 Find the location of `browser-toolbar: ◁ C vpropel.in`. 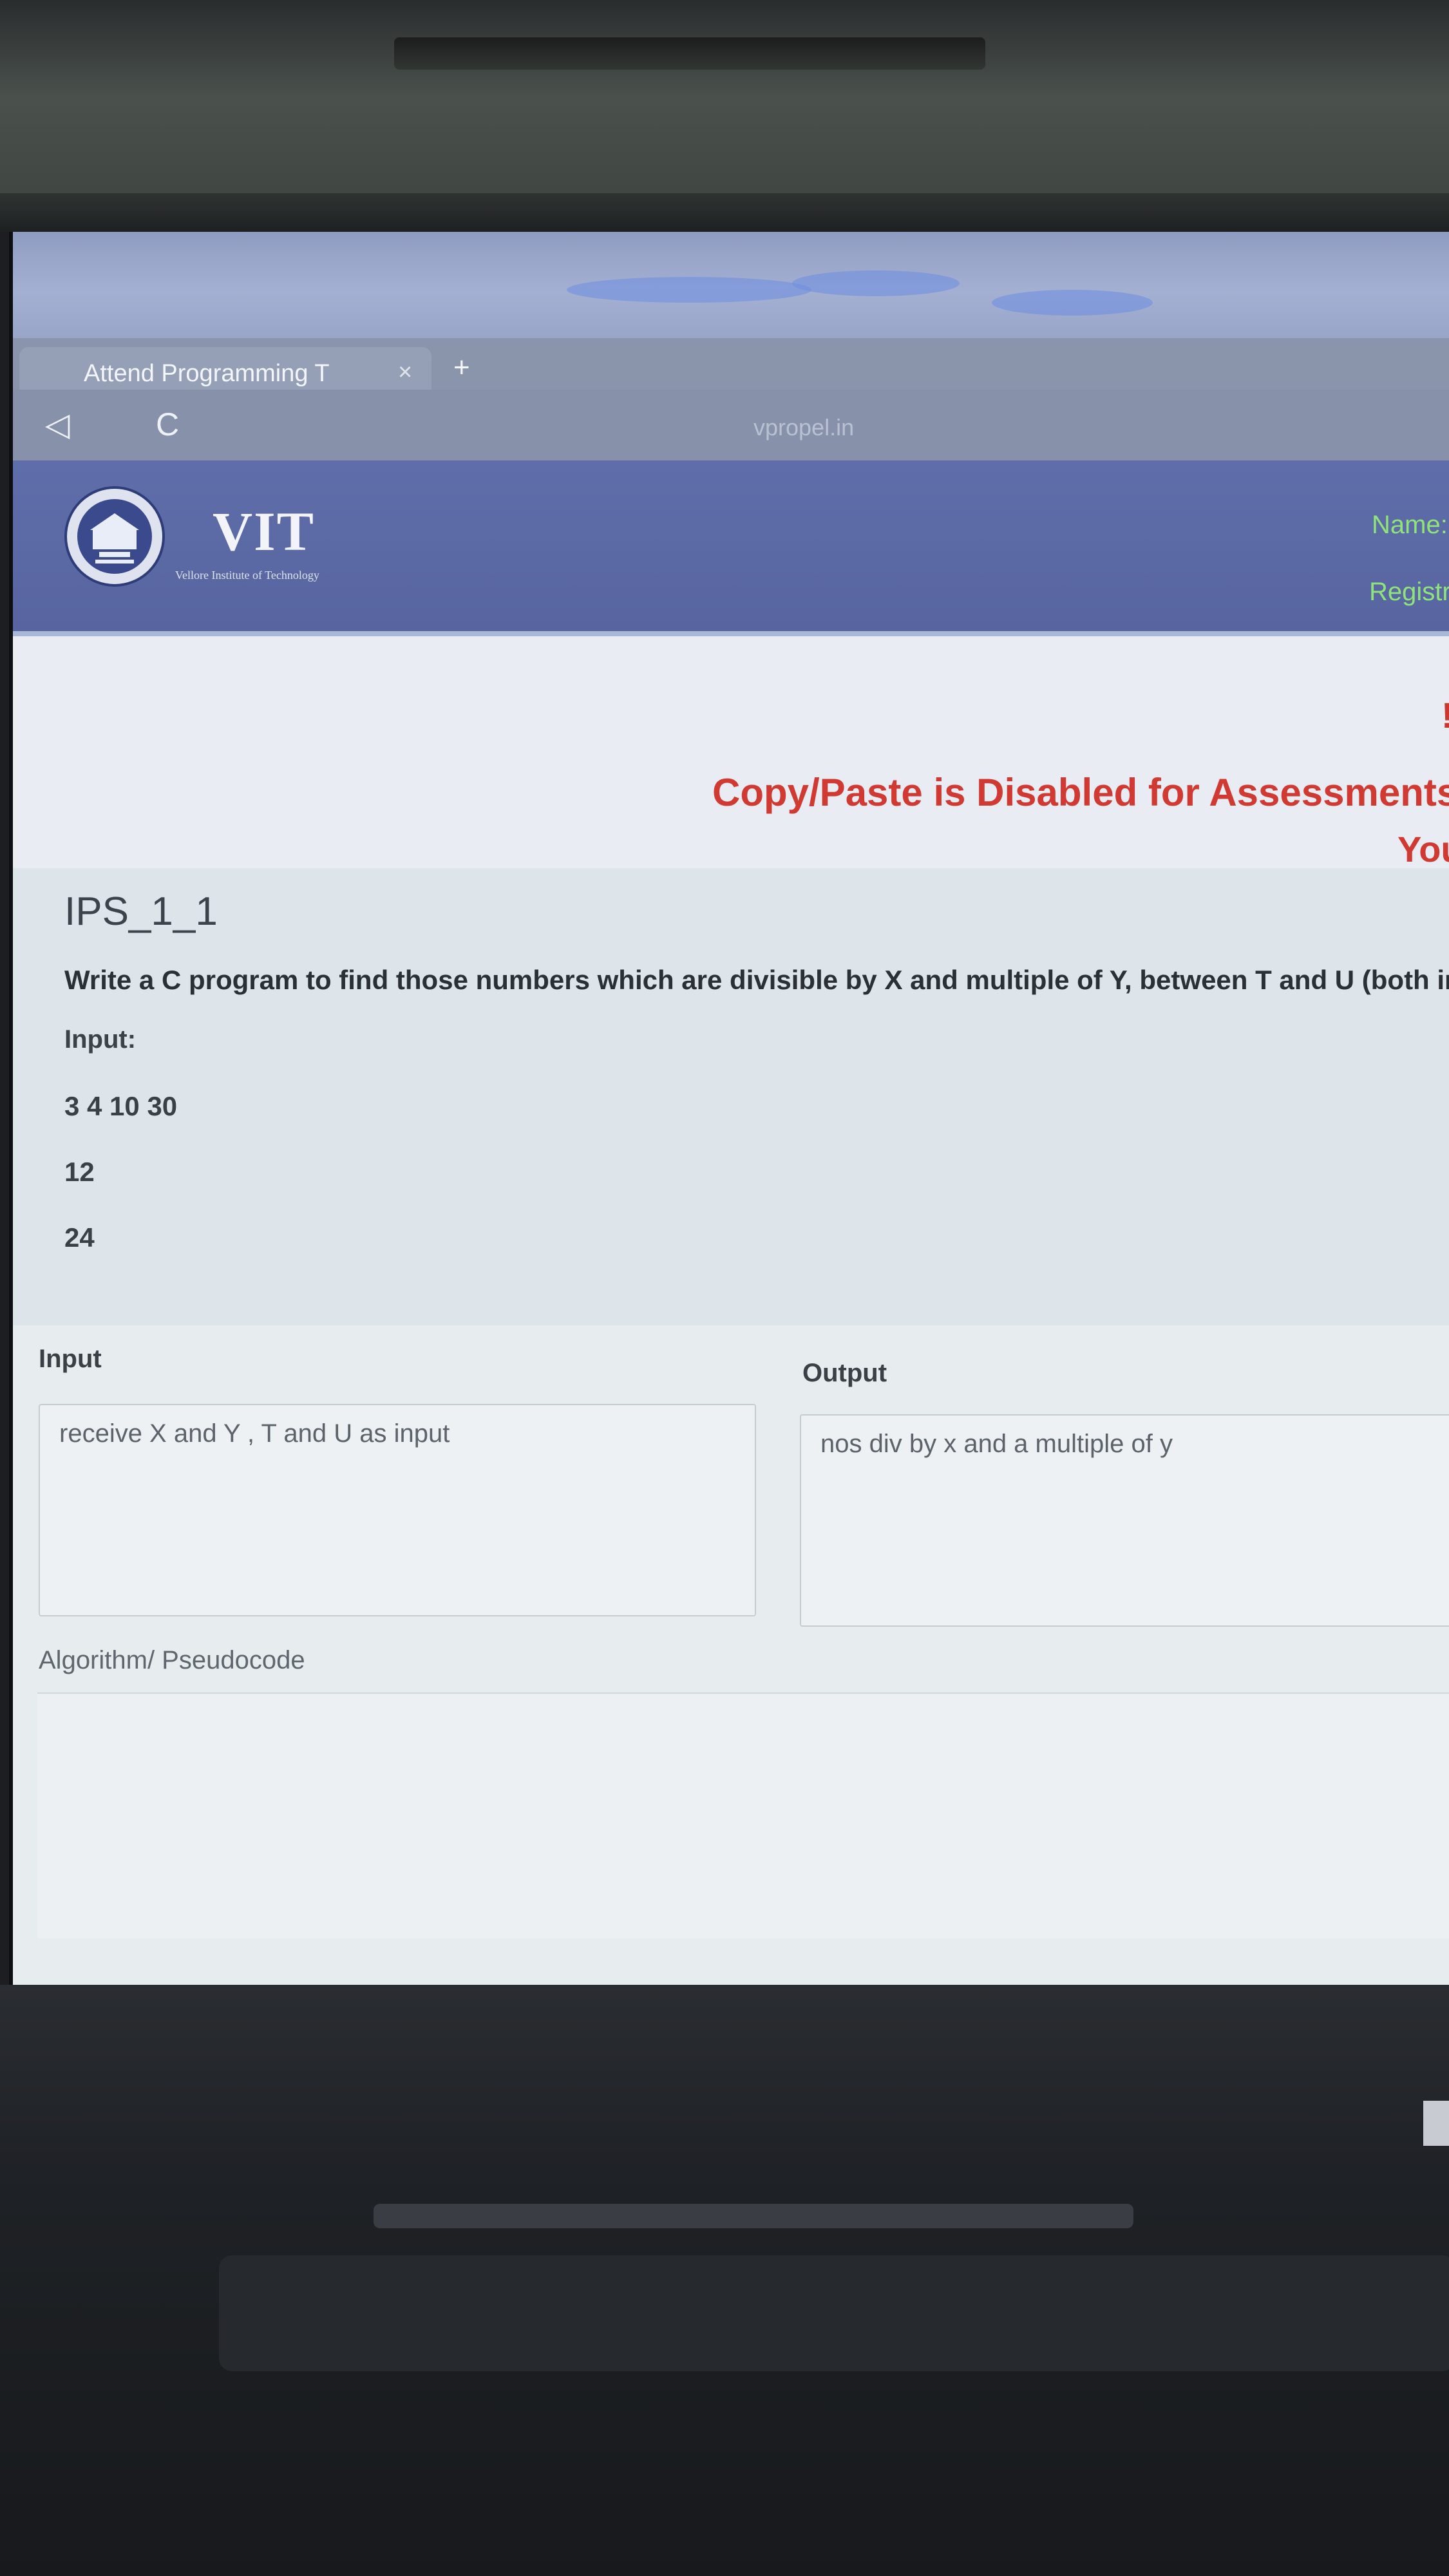

browser-toolbar: ◁ C vpropel.in is located at coordinates (731, 425).